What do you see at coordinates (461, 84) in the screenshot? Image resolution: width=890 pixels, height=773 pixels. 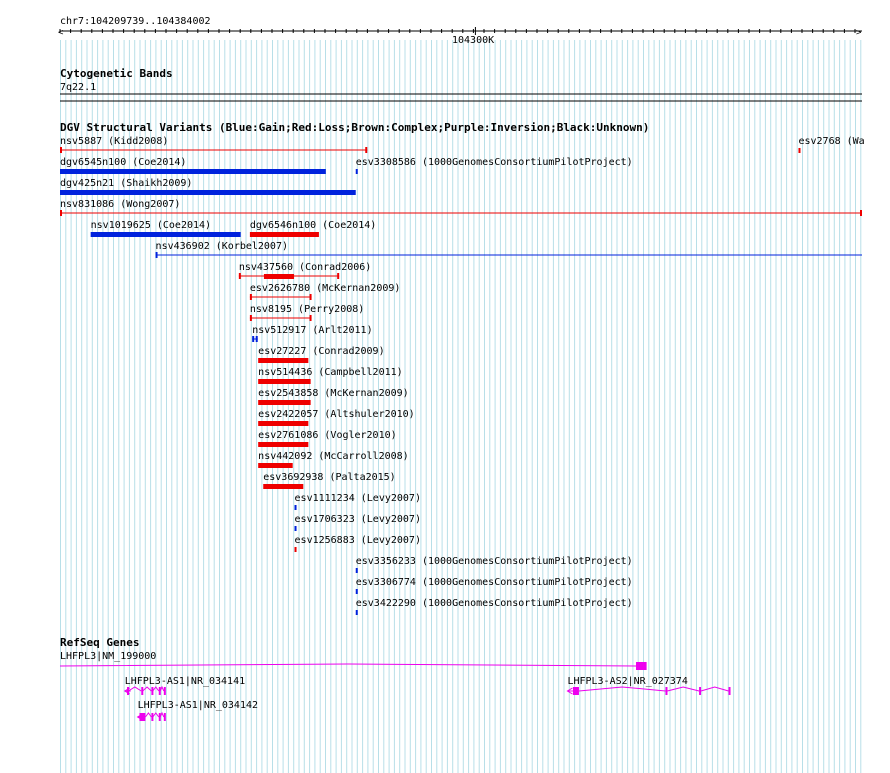 I see `cytoband-track: Cytogenetic Bands 7q22.1` at bounding box center [461, 84].